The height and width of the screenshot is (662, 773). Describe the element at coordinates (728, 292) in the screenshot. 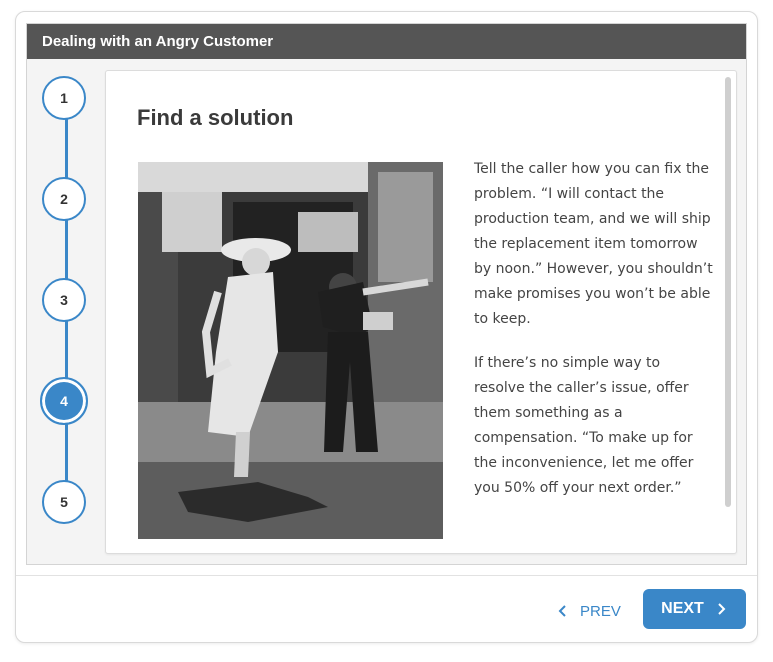

I see `content-scrollbar` at that location.